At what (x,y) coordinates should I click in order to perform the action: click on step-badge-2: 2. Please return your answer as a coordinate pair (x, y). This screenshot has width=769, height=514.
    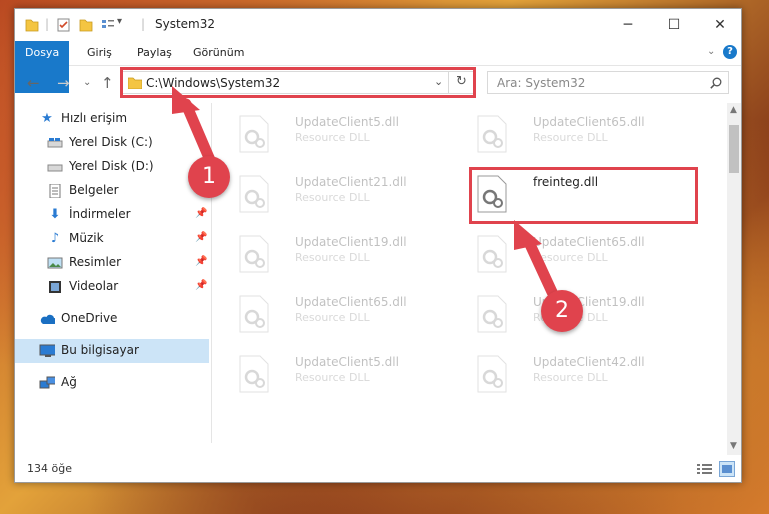
    Looking at the image, I should click on (562, 311).